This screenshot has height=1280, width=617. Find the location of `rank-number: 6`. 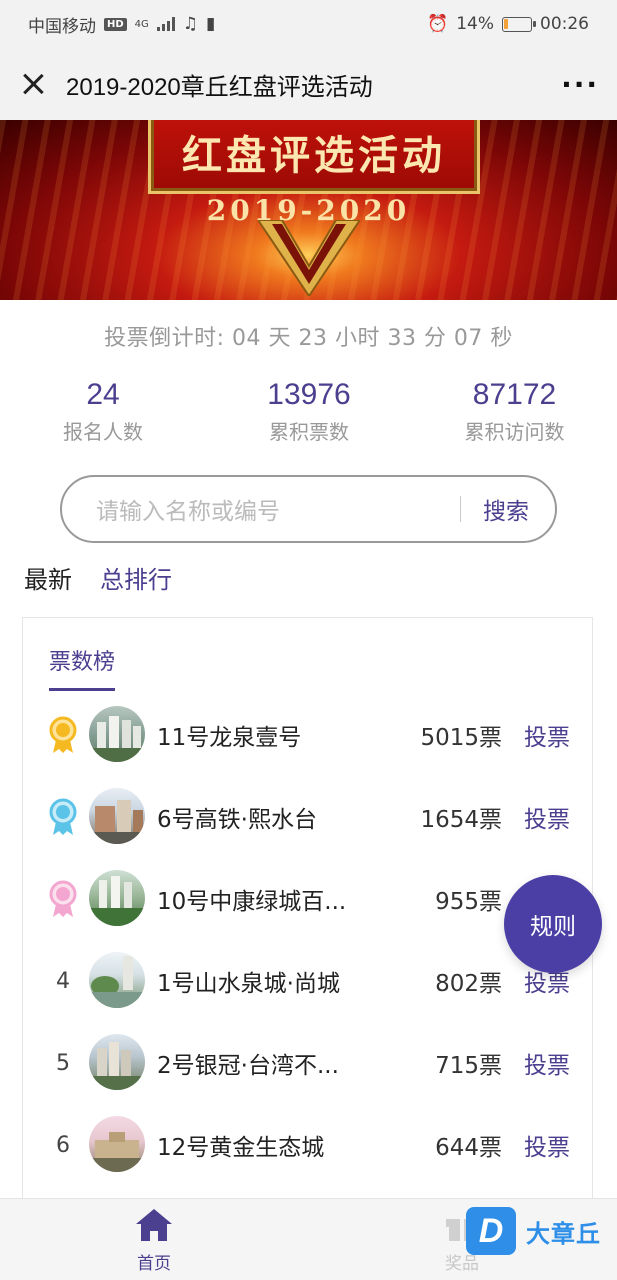

rank-number: 6 is located at coordinates (63, 1145).